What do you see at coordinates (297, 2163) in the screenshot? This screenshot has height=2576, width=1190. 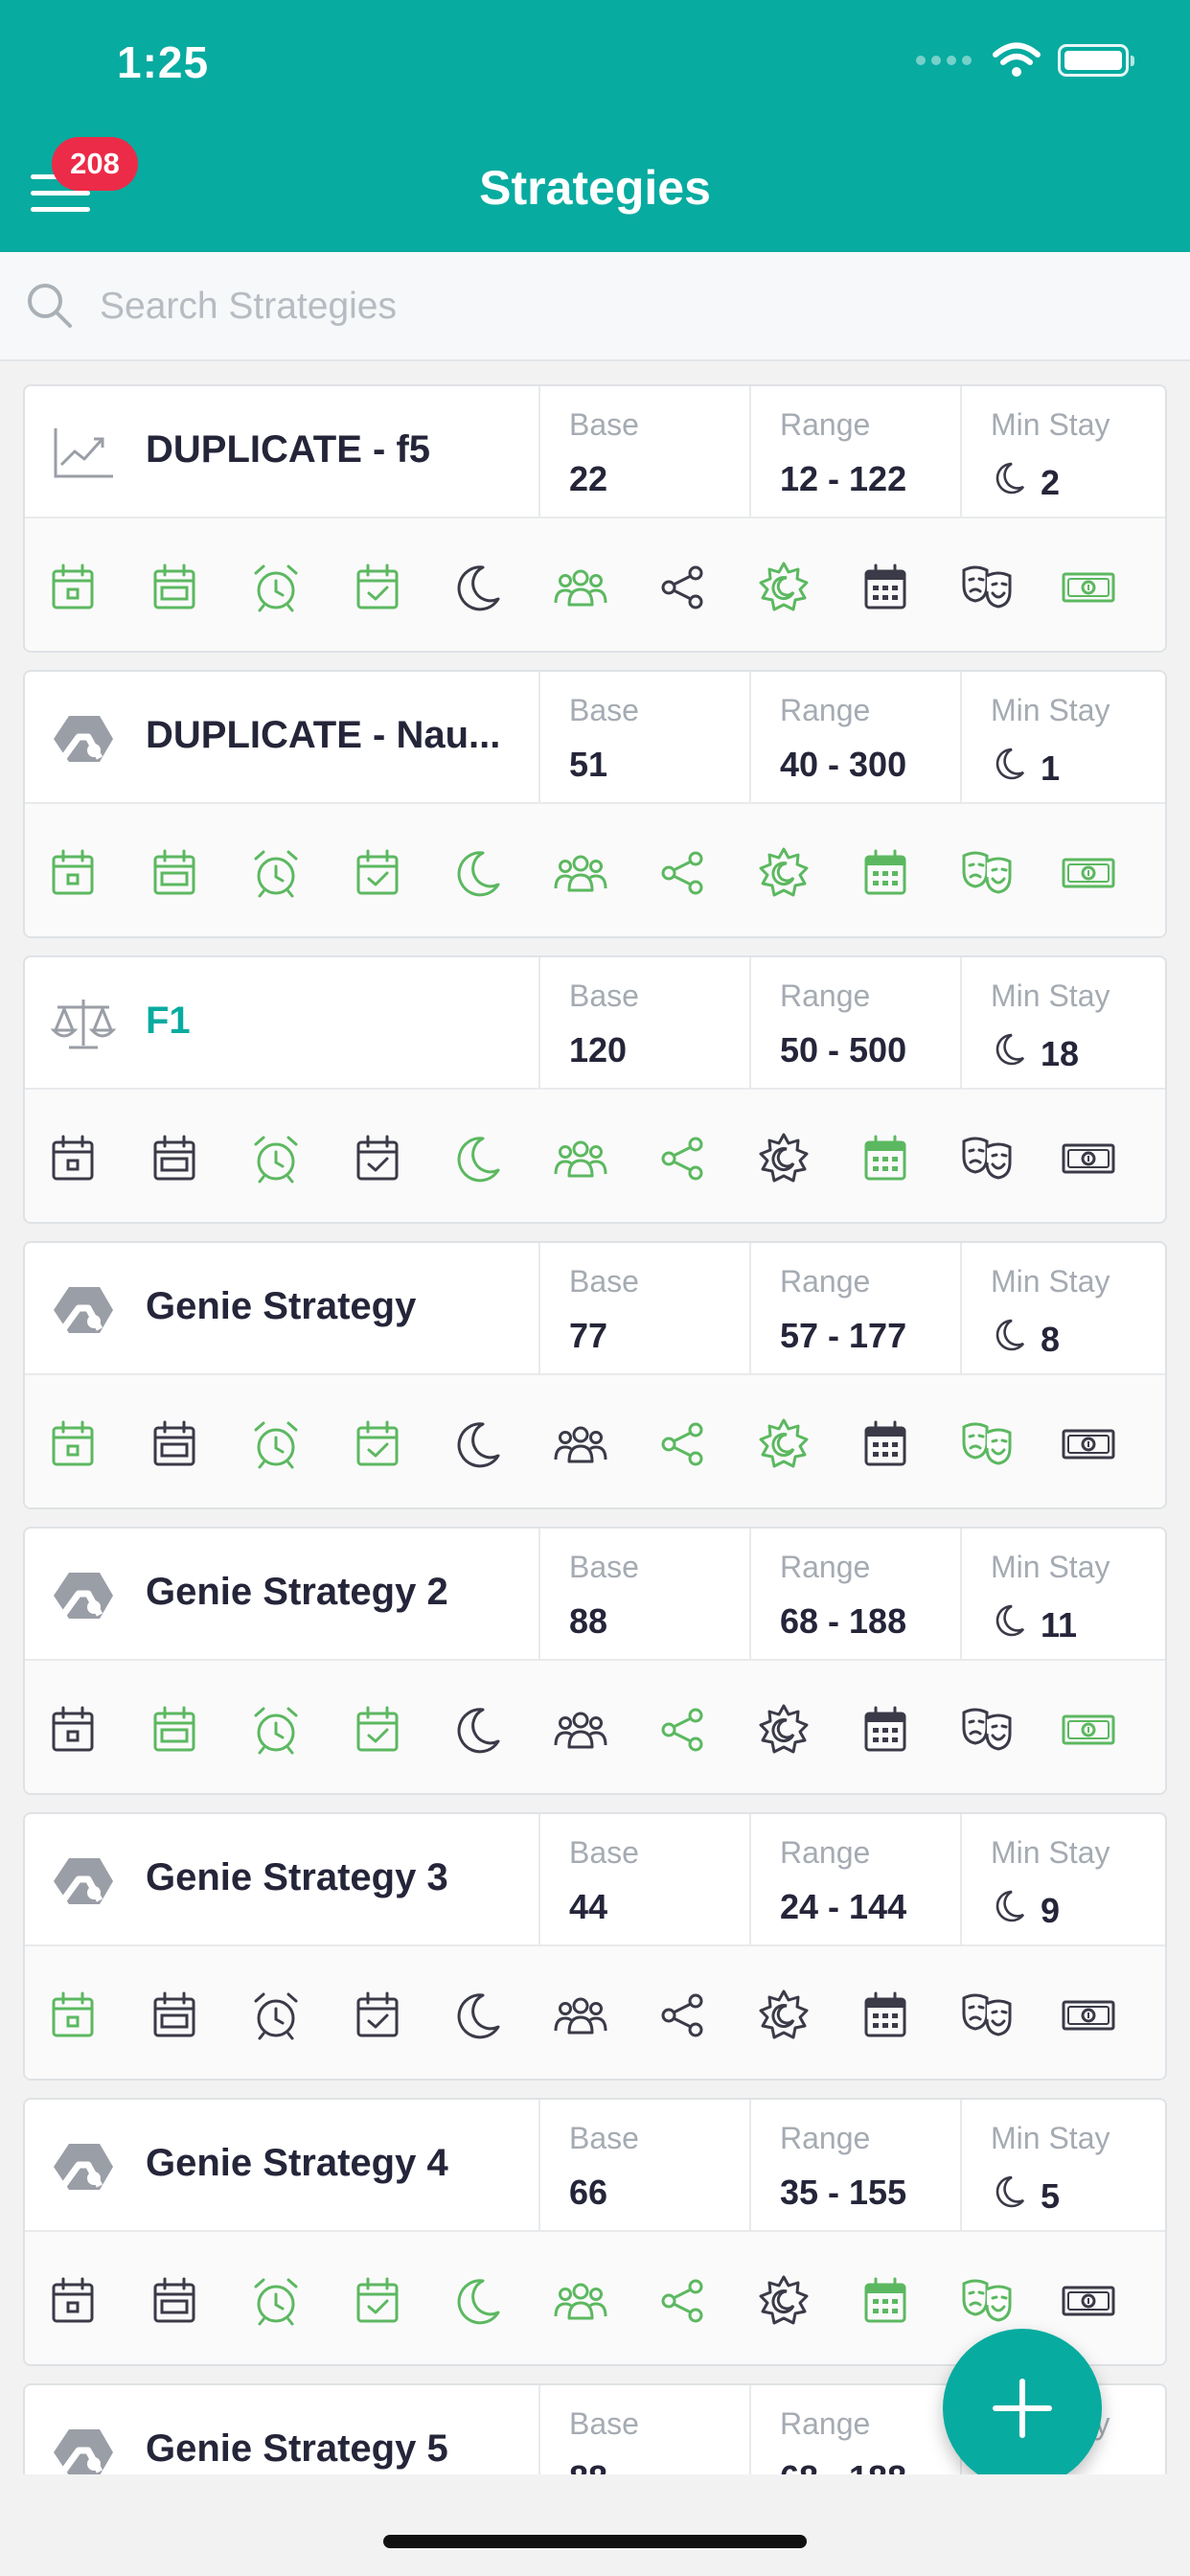 I see `strategy-name: Genie Strategy 4` at bounding box center [297, 2163].